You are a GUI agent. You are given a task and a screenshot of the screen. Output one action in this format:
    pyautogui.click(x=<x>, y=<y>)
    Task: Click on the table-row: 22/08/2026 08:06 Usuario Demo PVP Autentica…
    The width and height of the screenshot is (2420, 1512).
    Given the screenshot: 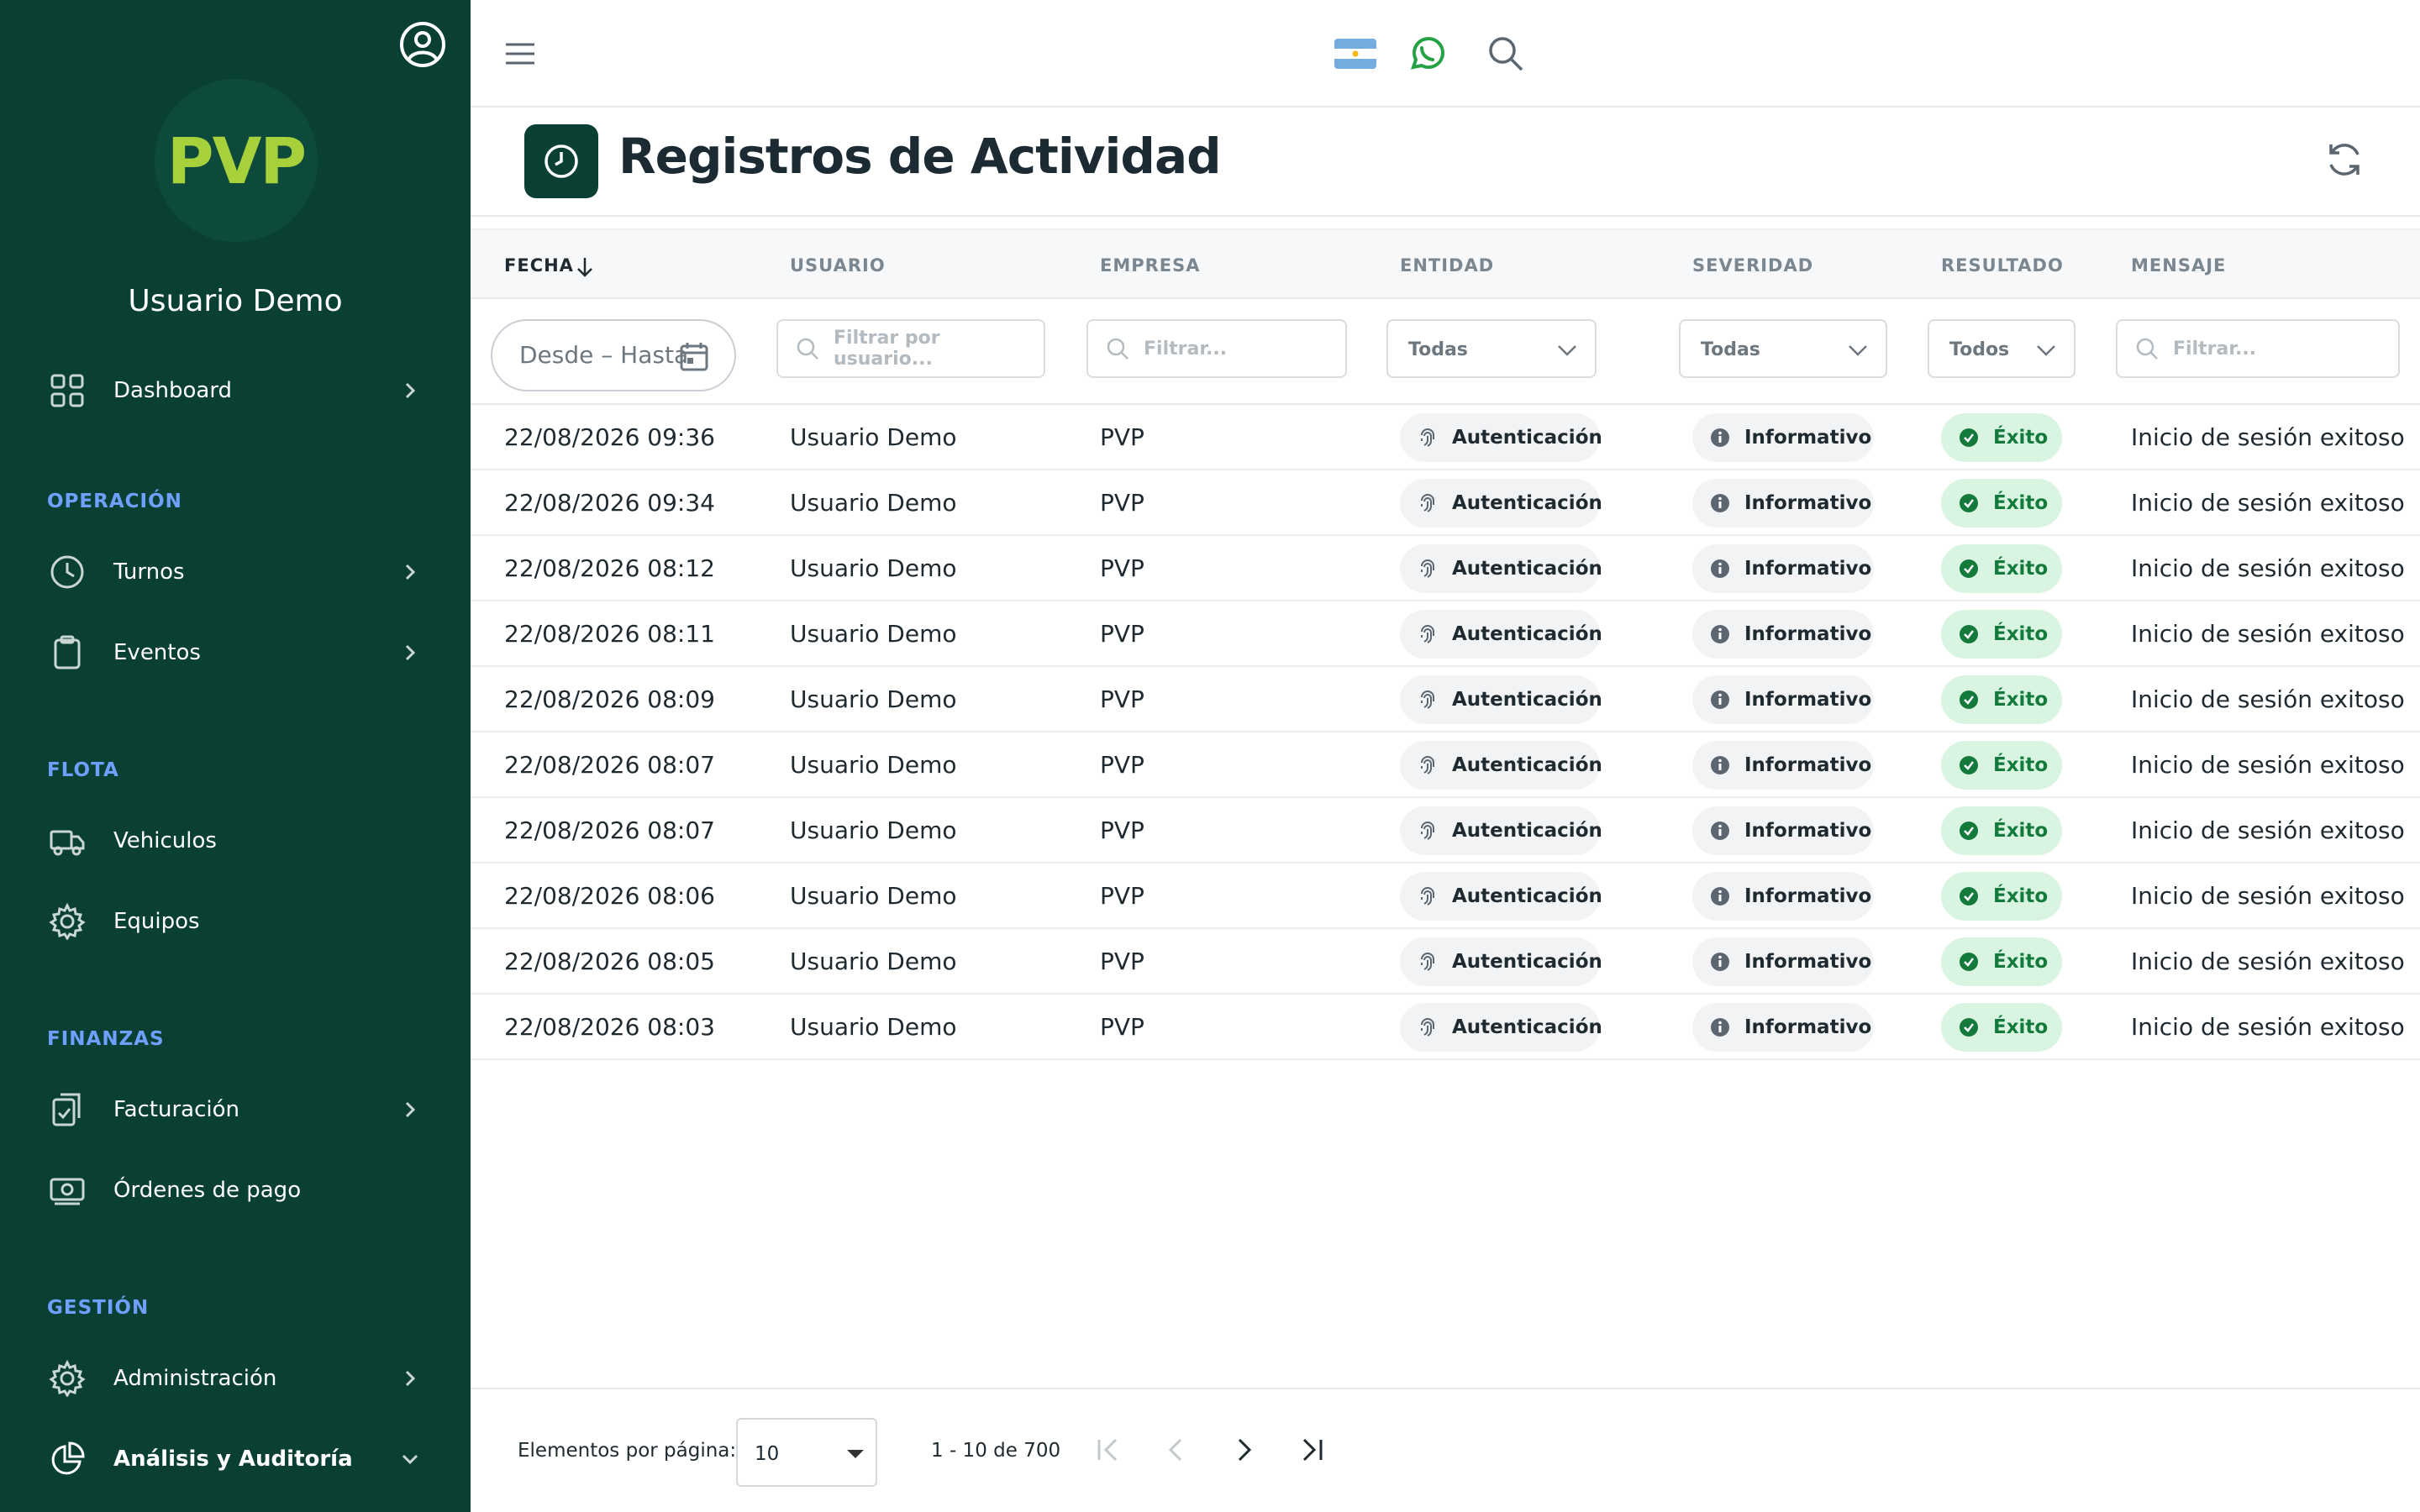 What is the action you would take?
    pyautogui.click(x=1445, y=896)
    